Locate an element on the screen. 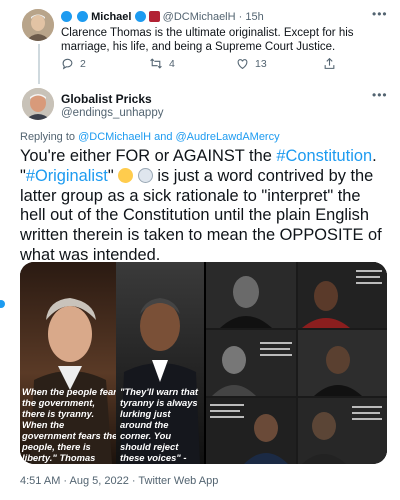  reply-count: 2 is located at coordinates (83, 63).